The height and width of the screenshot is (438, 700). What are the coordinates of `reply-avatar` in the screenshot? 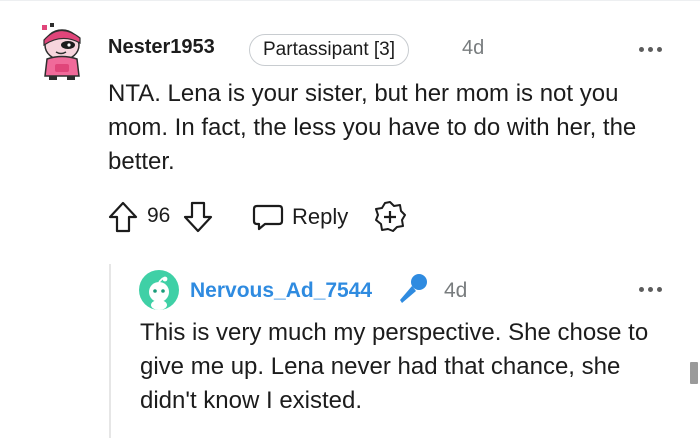 It's located at (159, 290).